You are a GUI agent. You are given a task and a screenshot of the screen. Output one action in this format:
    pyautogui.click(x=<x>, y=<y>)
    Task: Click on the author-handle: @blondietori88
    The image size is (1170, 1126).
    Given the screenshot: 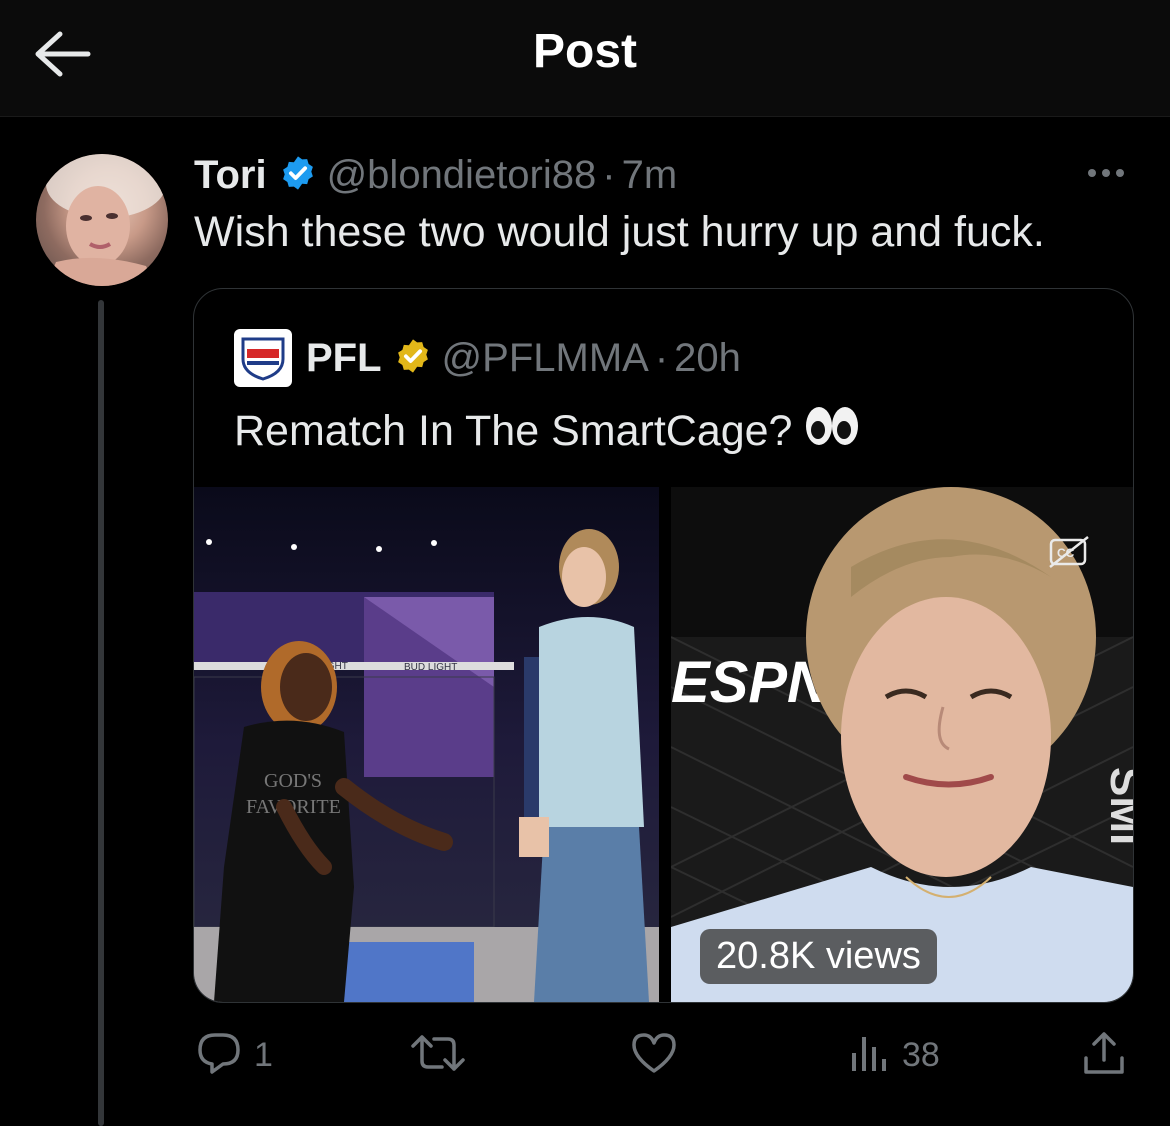 What is the action you would take?
    pyautogui.click(x=462, y=175)
    